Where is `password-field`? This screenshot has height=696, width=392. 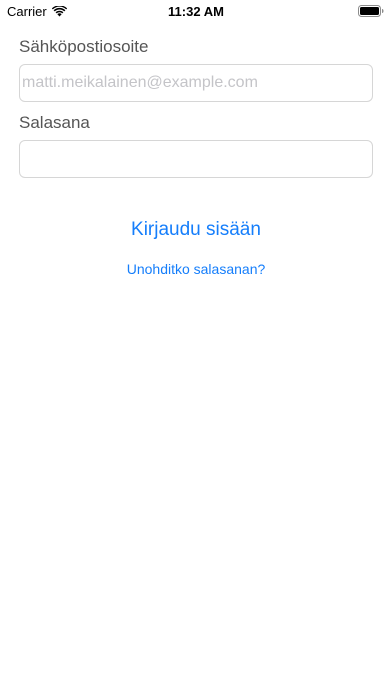
password-field is located at coordinates (196, 159).